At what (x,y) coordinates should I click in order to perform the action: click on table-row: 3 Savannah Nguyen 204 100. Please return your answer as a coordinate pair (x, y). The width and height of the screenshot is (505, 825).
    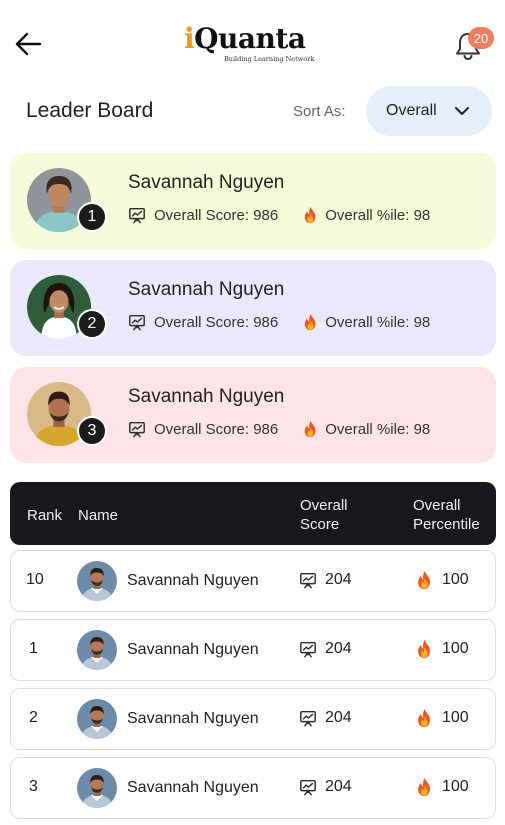
    Looking at the image, I should click on (253, 788).